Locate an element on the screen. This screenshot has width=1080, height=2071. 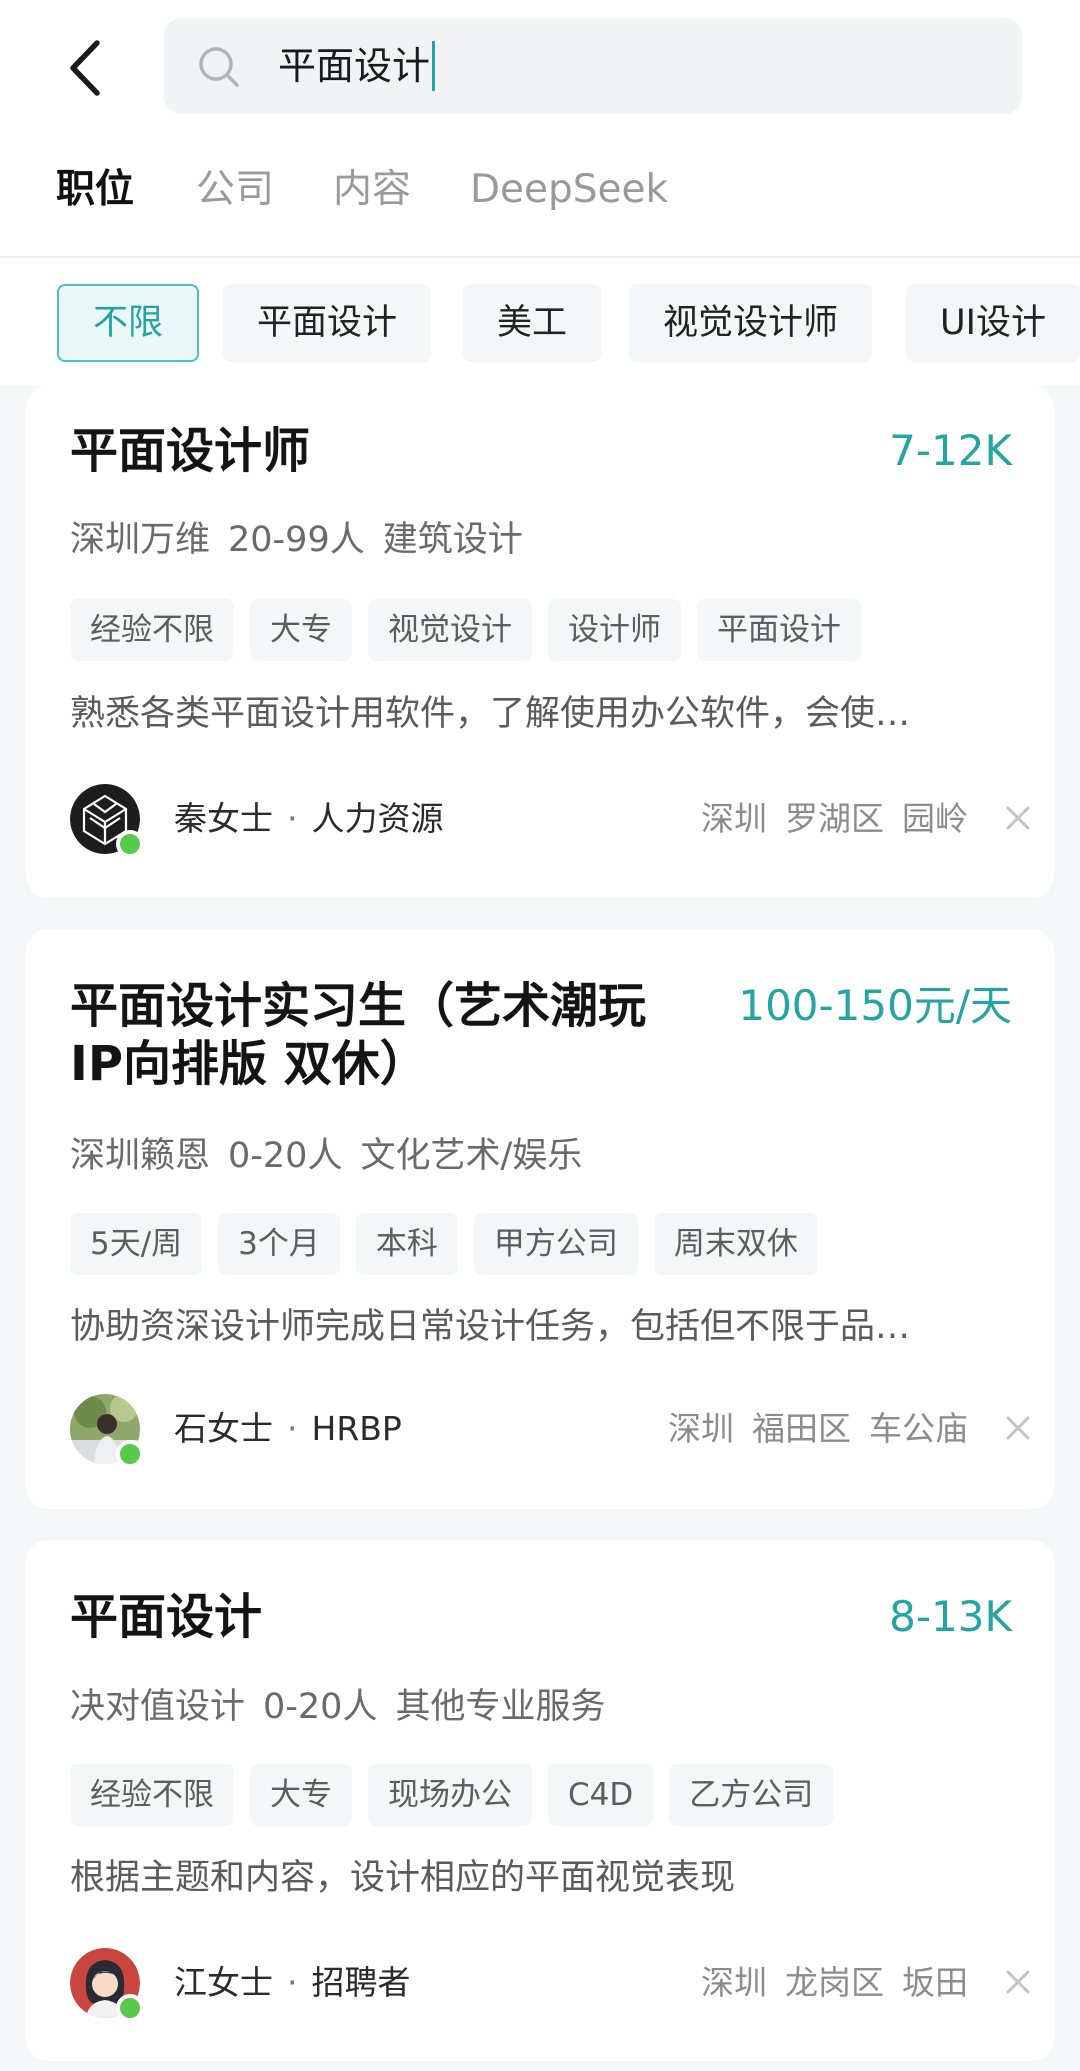
result-tabs: 职位 公司 内容 DeepSeek is located at coordinates (540, 195).